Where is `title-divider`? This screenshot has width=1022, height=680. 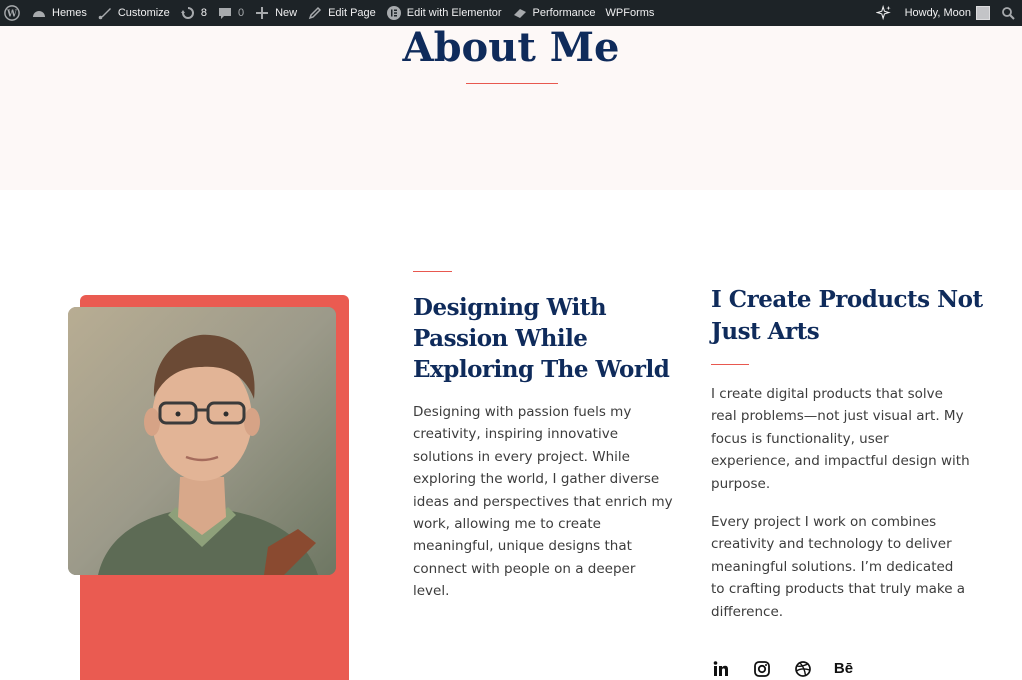
title-divider is located at coordinates (512, 83).